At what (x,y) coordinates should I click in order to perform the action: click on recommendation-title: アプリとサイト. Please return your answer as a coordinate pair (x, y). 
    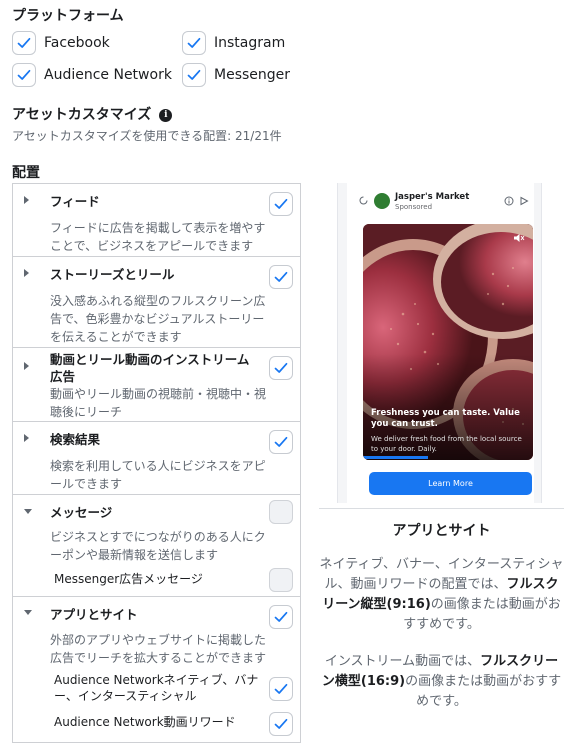
    Looking at the image, I should click on (441, 531).